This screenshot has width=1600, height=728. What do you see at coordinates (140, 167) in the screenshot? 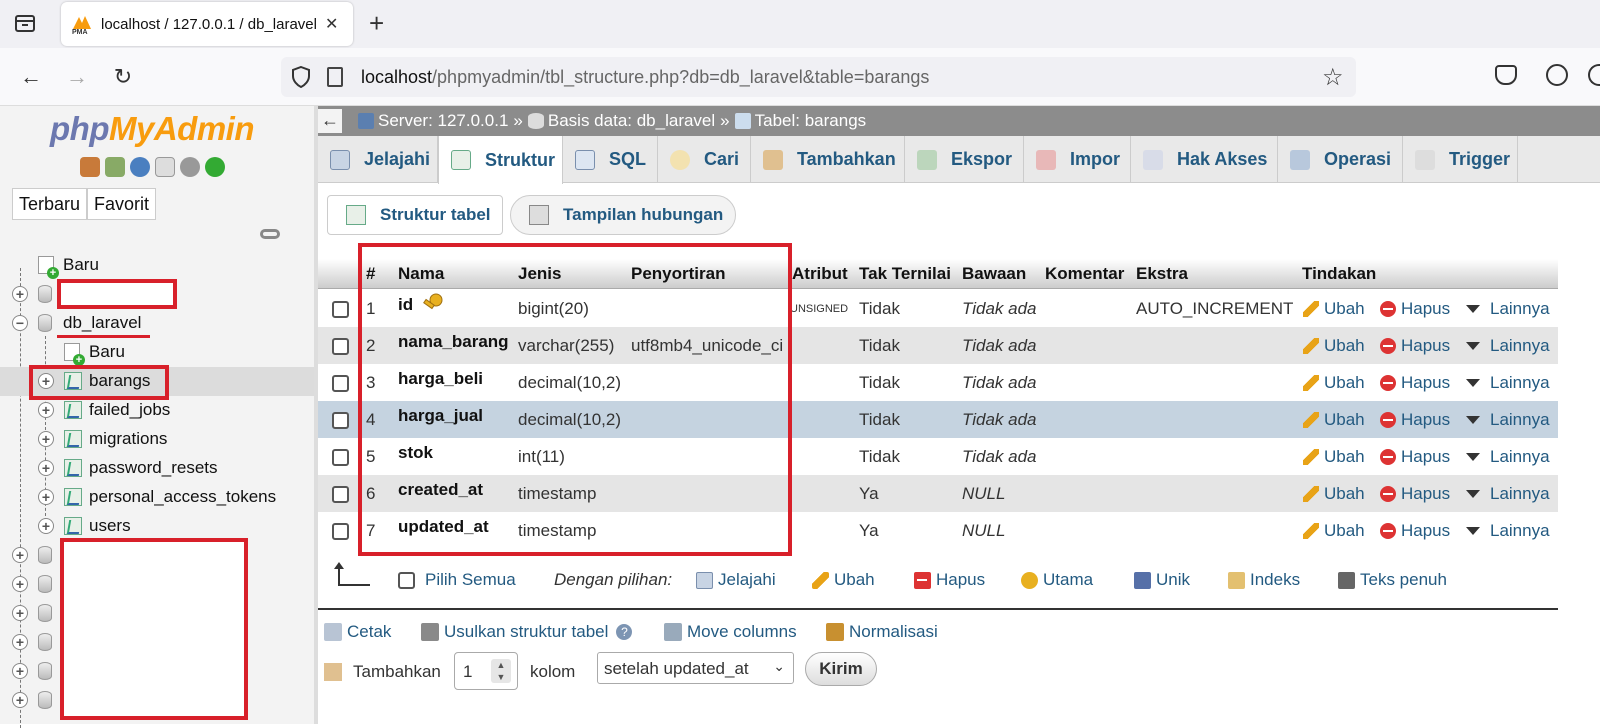
I see `help-icon` at bounding box center [140, 167].